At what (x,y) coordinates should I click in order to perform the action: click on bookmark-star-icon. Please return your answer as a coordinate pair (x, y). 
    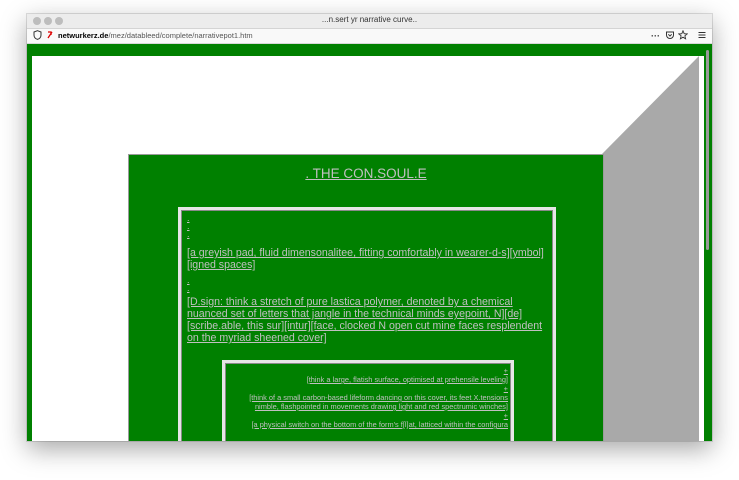
    Looking at the image, I should click on (683, 36).